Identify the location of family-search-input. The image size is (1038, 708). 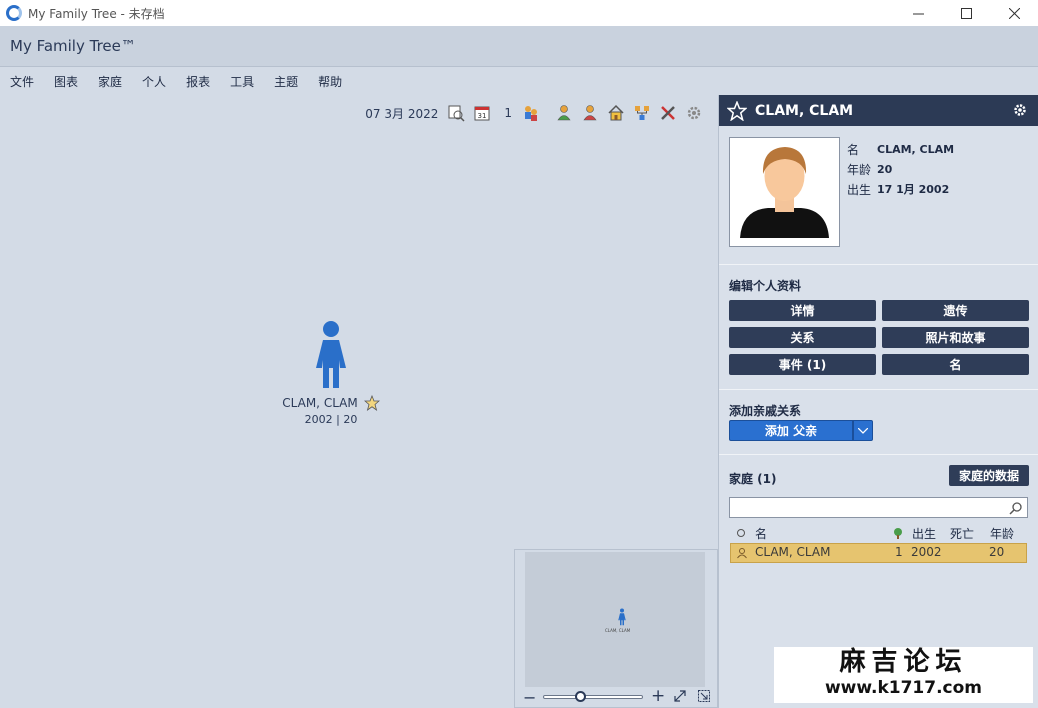
(878, 507).